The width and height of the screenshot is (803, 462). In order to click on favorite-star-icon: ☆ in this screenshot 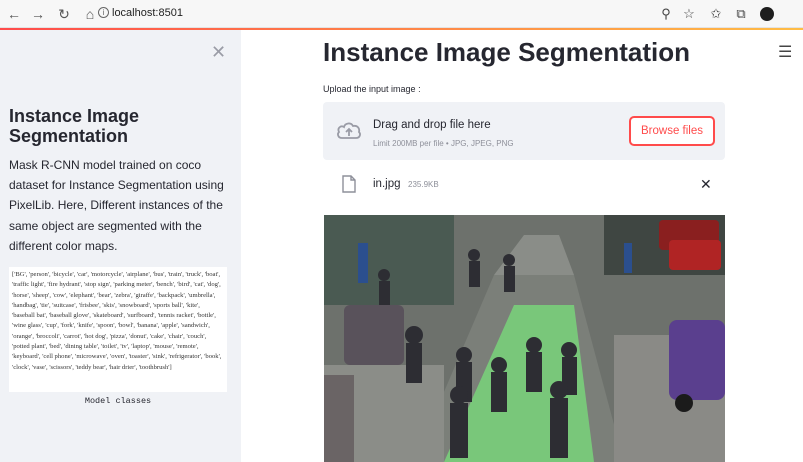, I will do `click(689, 14)`.